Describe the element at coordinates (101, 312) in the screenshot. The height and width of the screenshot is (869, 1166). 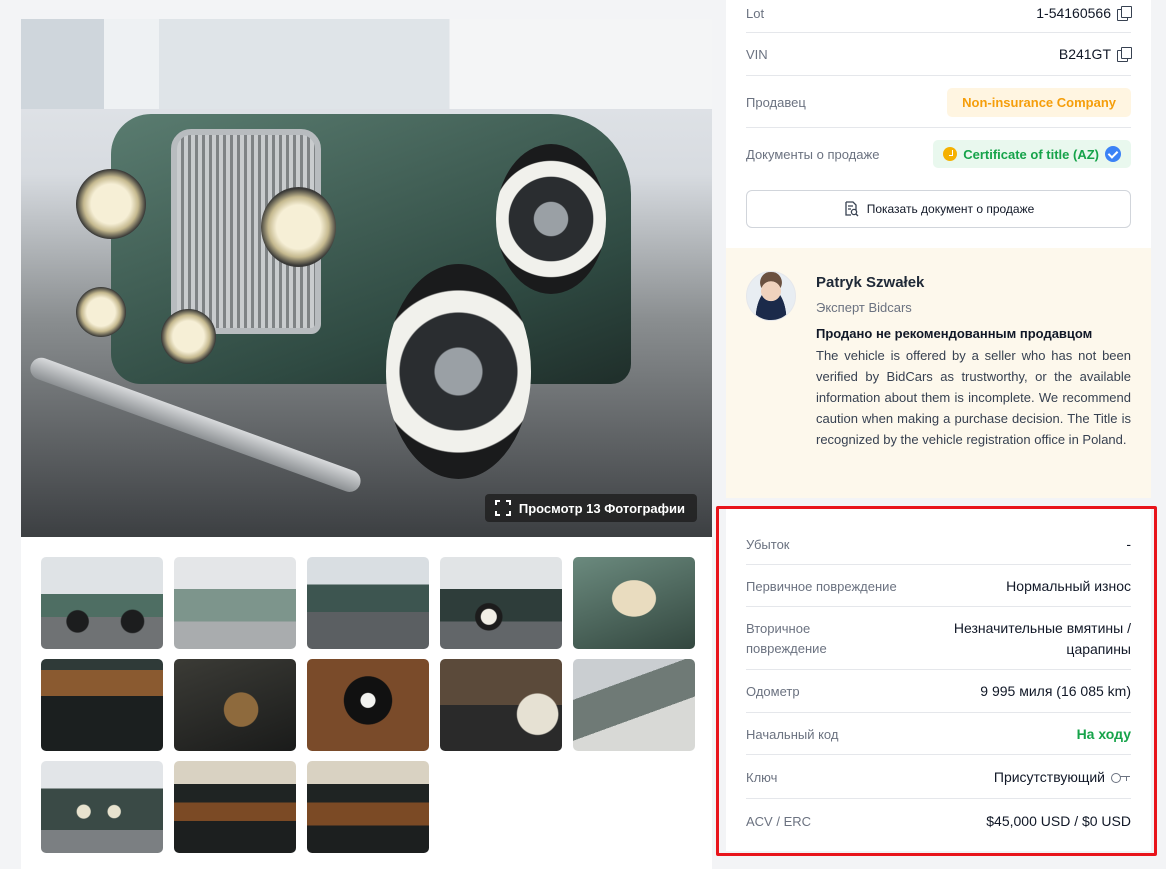
I see `fog-lamp-left` at that location.